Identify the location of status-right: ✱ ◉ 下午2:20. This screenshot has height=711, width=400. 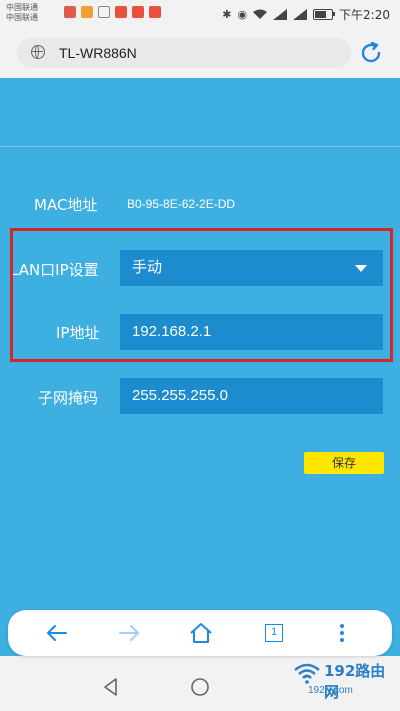
(306, 14).